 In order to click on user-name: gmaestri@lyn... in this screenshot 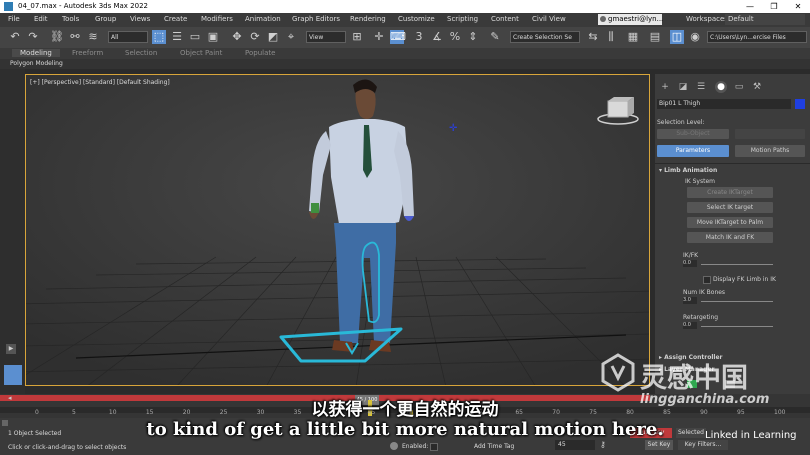, I will do `click(636, 19)`.